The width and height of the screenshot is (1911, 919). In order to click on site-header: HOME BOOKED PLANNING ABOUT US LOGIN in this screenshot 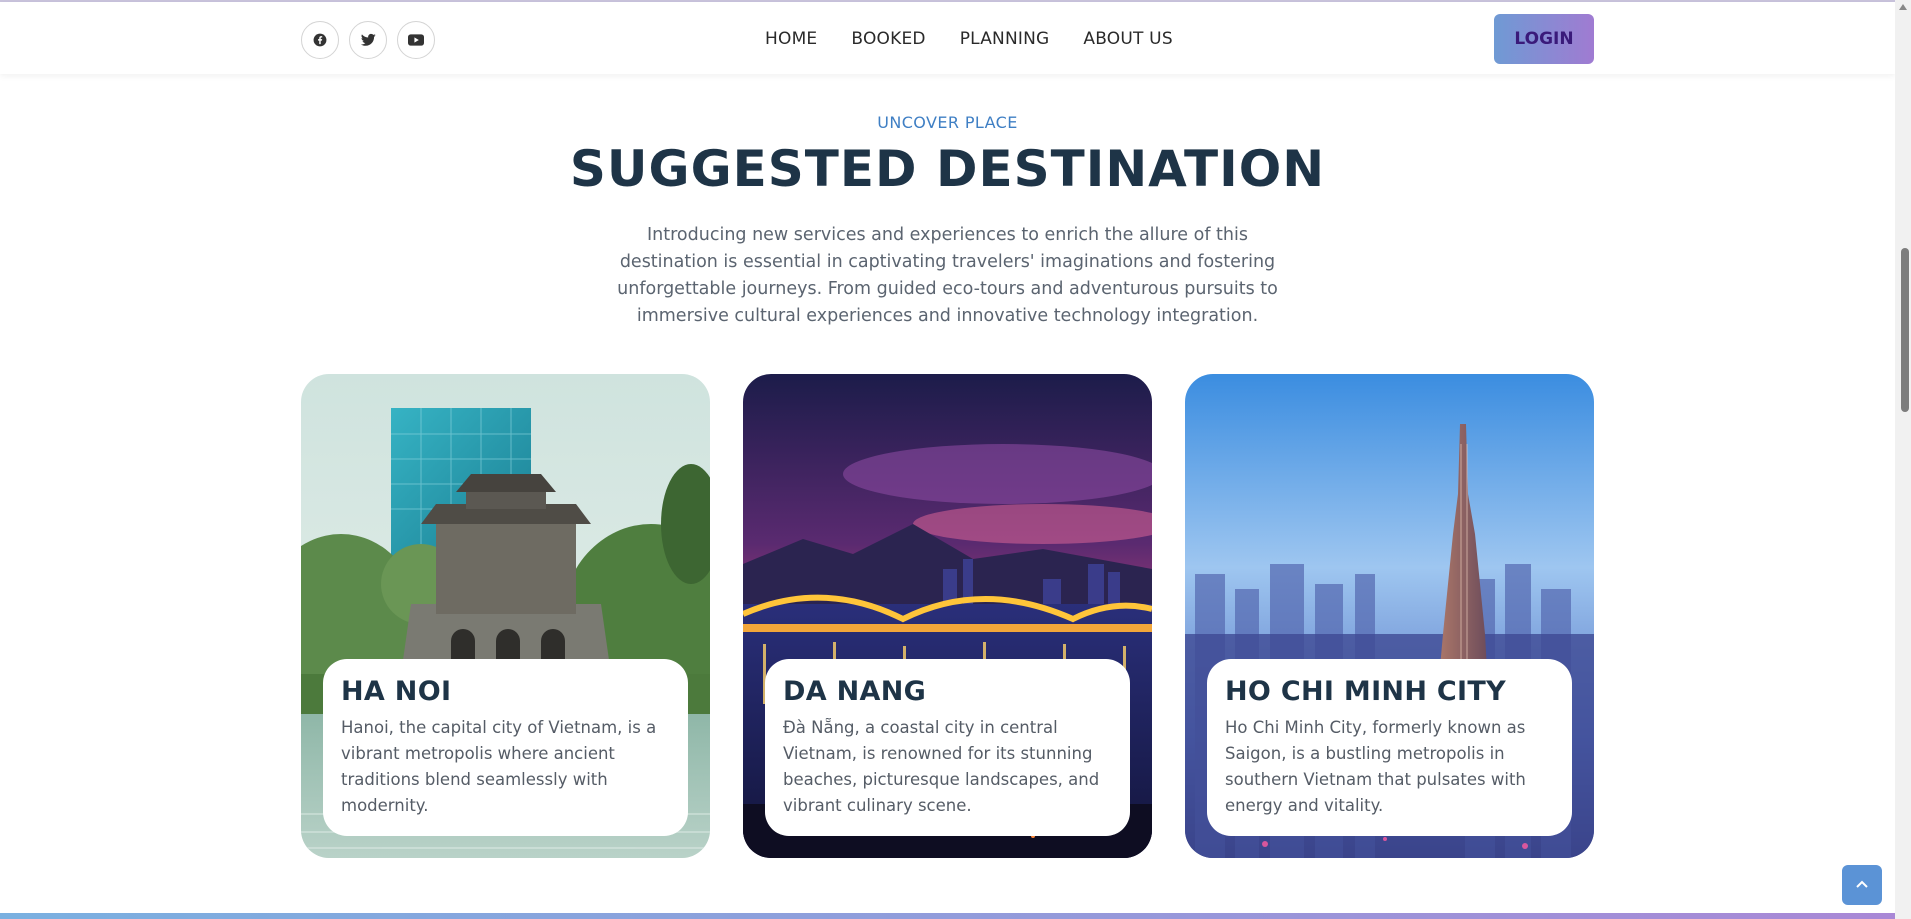, I will do `click(947, 38)`.